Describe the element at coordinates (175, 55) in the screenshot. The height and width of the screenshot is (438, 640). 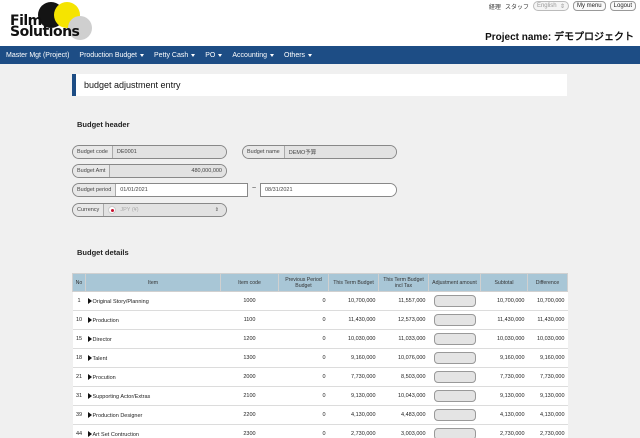
I see `nav-petty-cash: Petty Cash` at that location.